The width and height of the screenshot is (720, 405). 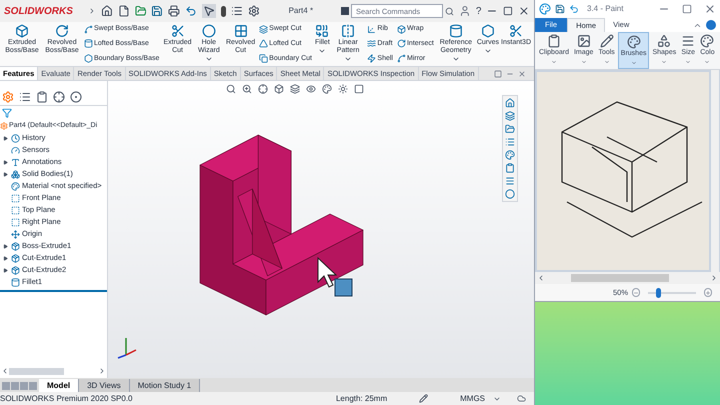 What do you see at coordinates (711, 25) in the screenshot?
I see `help-icon` at bounding box center [711, 25].